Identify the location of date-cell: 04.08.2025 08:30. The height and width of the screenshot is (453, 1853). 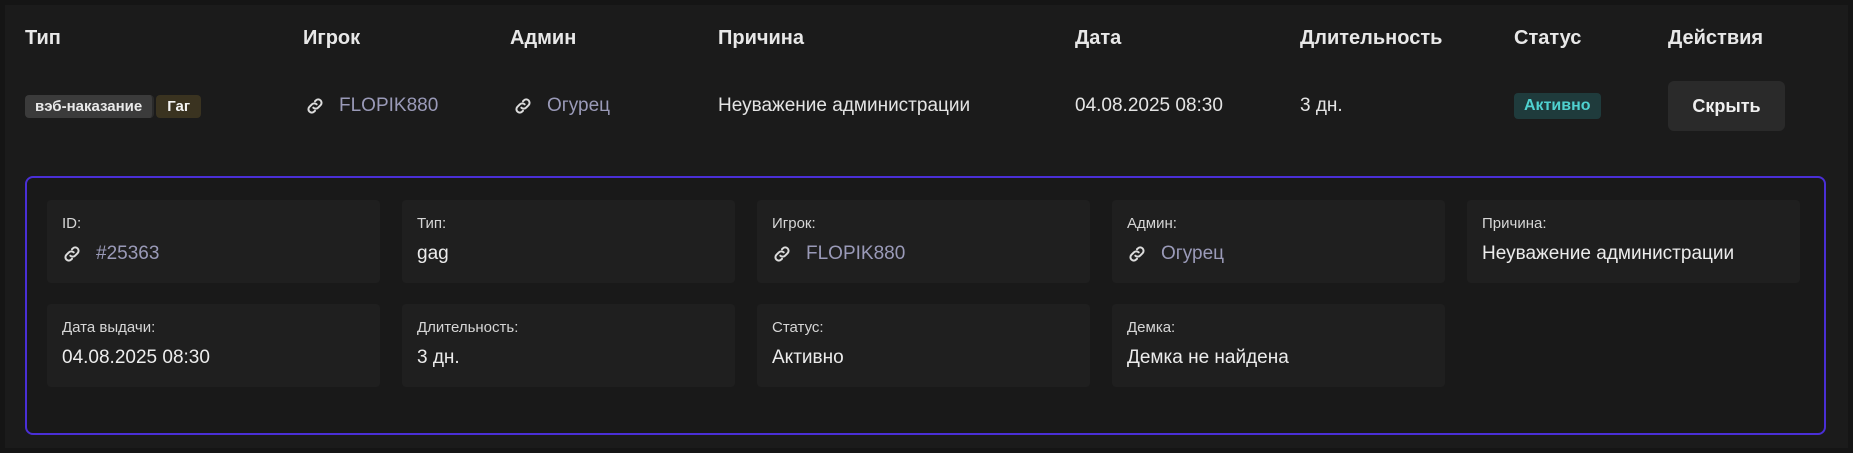
(1149, 105).